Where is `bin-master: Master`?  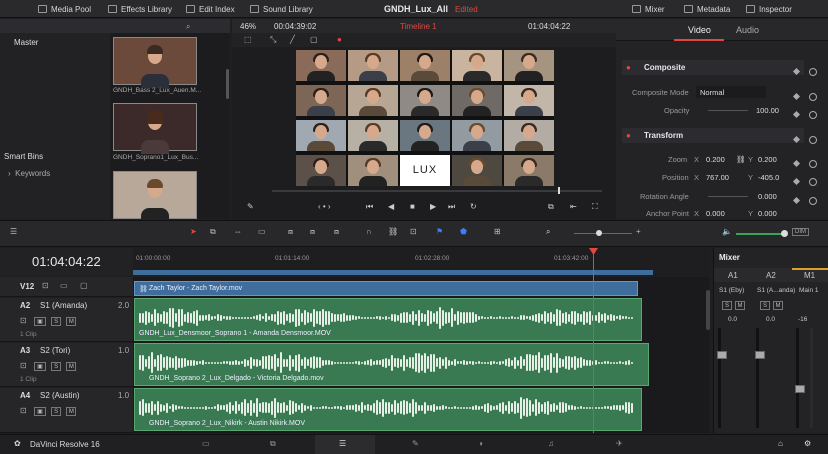 bin-master: Master is located at coordinates (26, 42).